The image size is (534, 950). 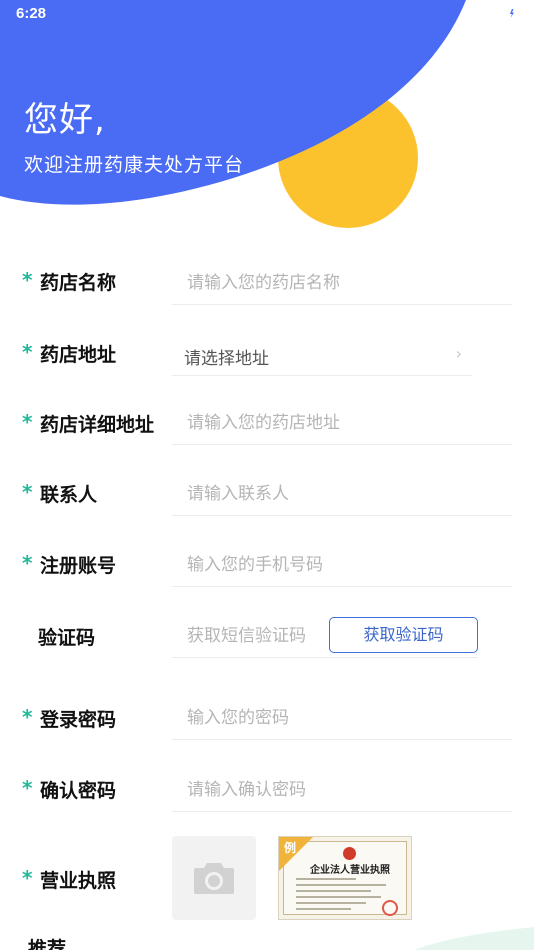 I want to click on status-bar: 6:28, so click(x=267, y=14).